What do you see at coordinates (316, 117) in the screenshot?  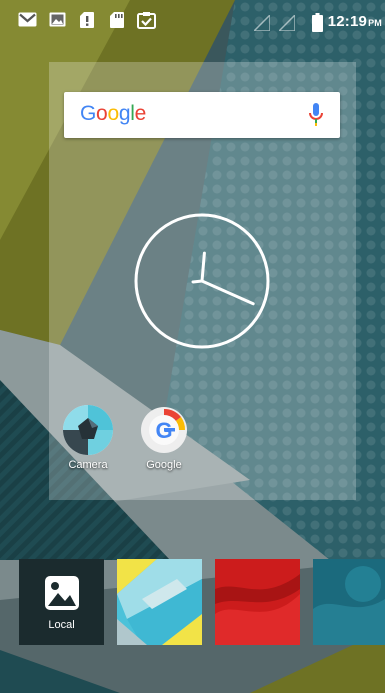 I see `mic-icon` at bounding box center [316, 117].